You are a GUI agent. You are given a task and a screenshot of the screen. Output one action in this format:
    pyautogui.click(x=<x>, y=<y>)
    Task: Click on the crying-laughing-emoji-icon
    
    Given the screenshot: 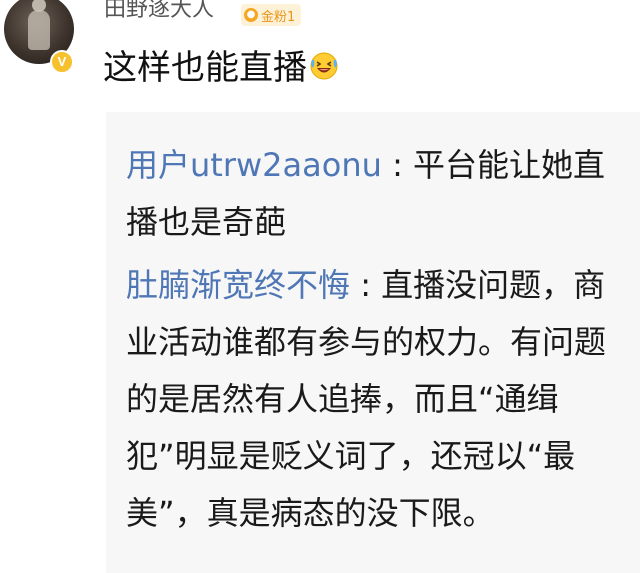 What is the action you would take?
    pyautogui.click(x=324, y=66)
    